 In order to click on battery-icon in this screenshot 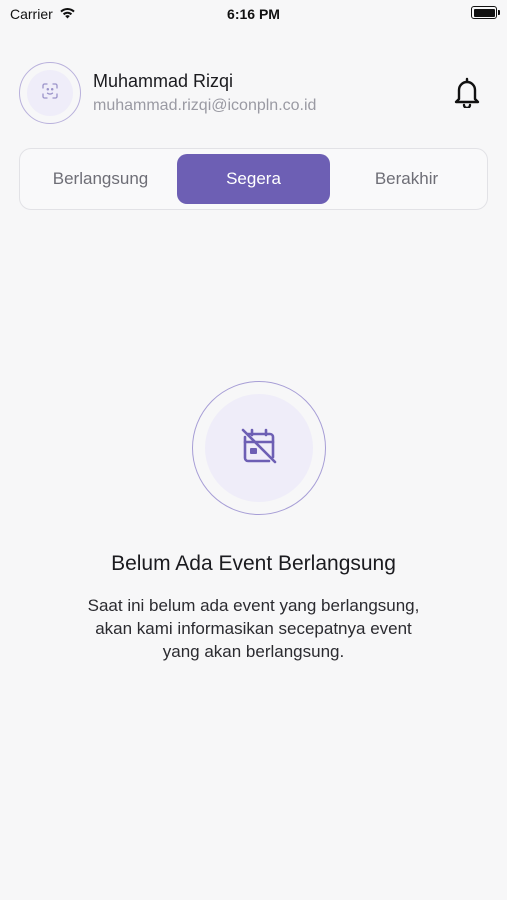, I will do `click(485, 12)`.